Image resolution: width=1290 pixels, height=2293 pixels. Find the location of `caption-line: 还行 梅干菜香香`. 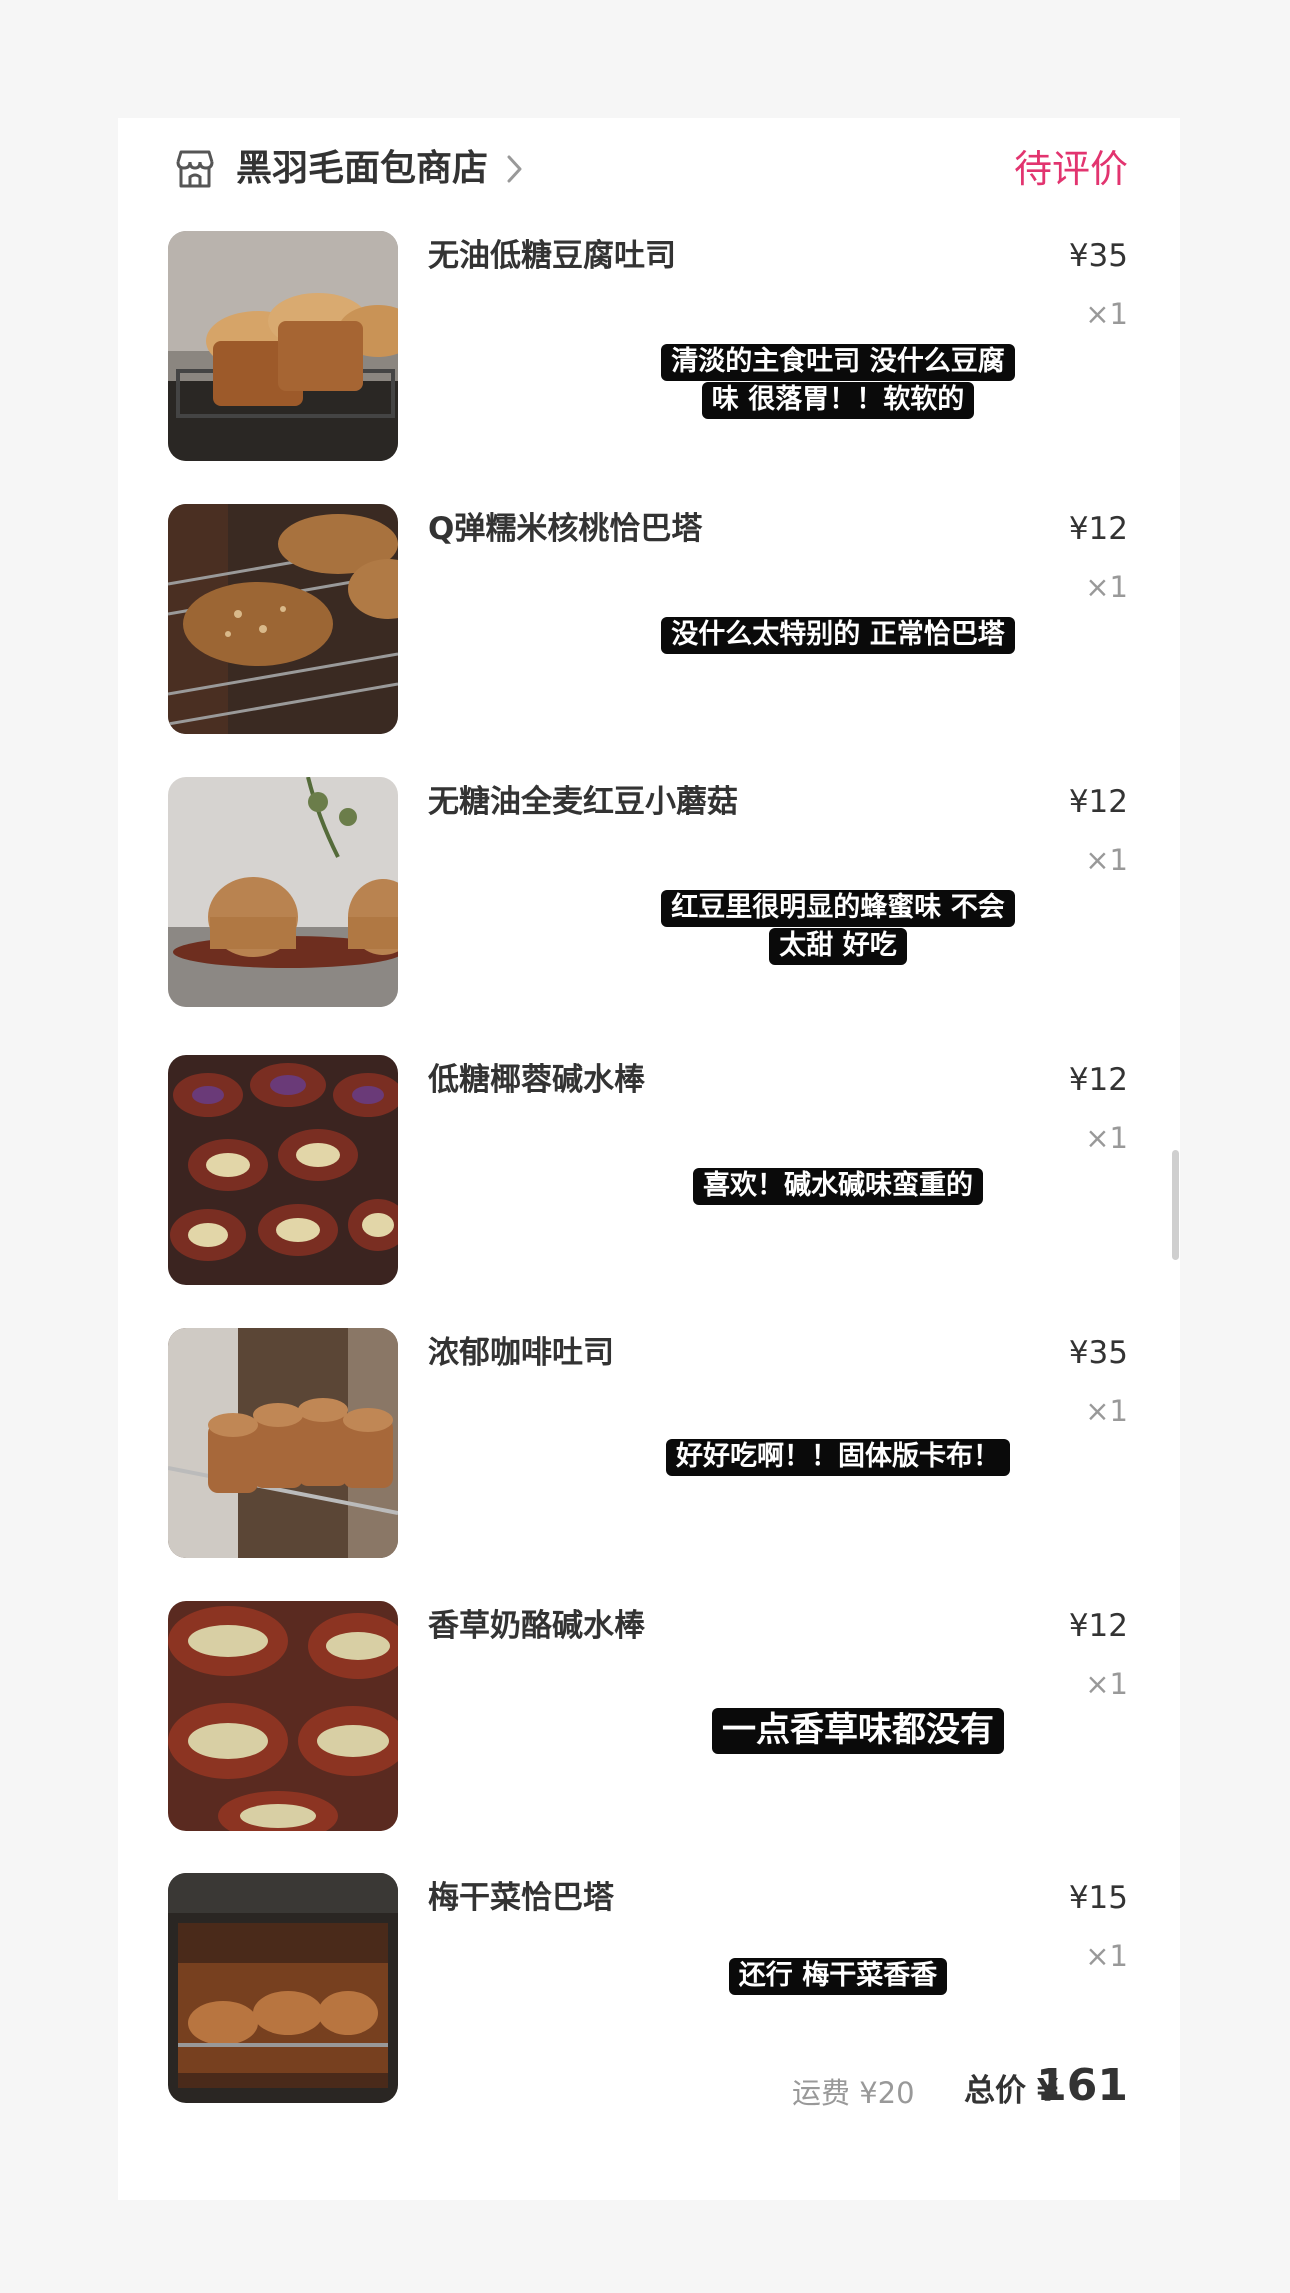

caption-line: 还行 梅干菜香香 is located at coordinates (838, 1976).